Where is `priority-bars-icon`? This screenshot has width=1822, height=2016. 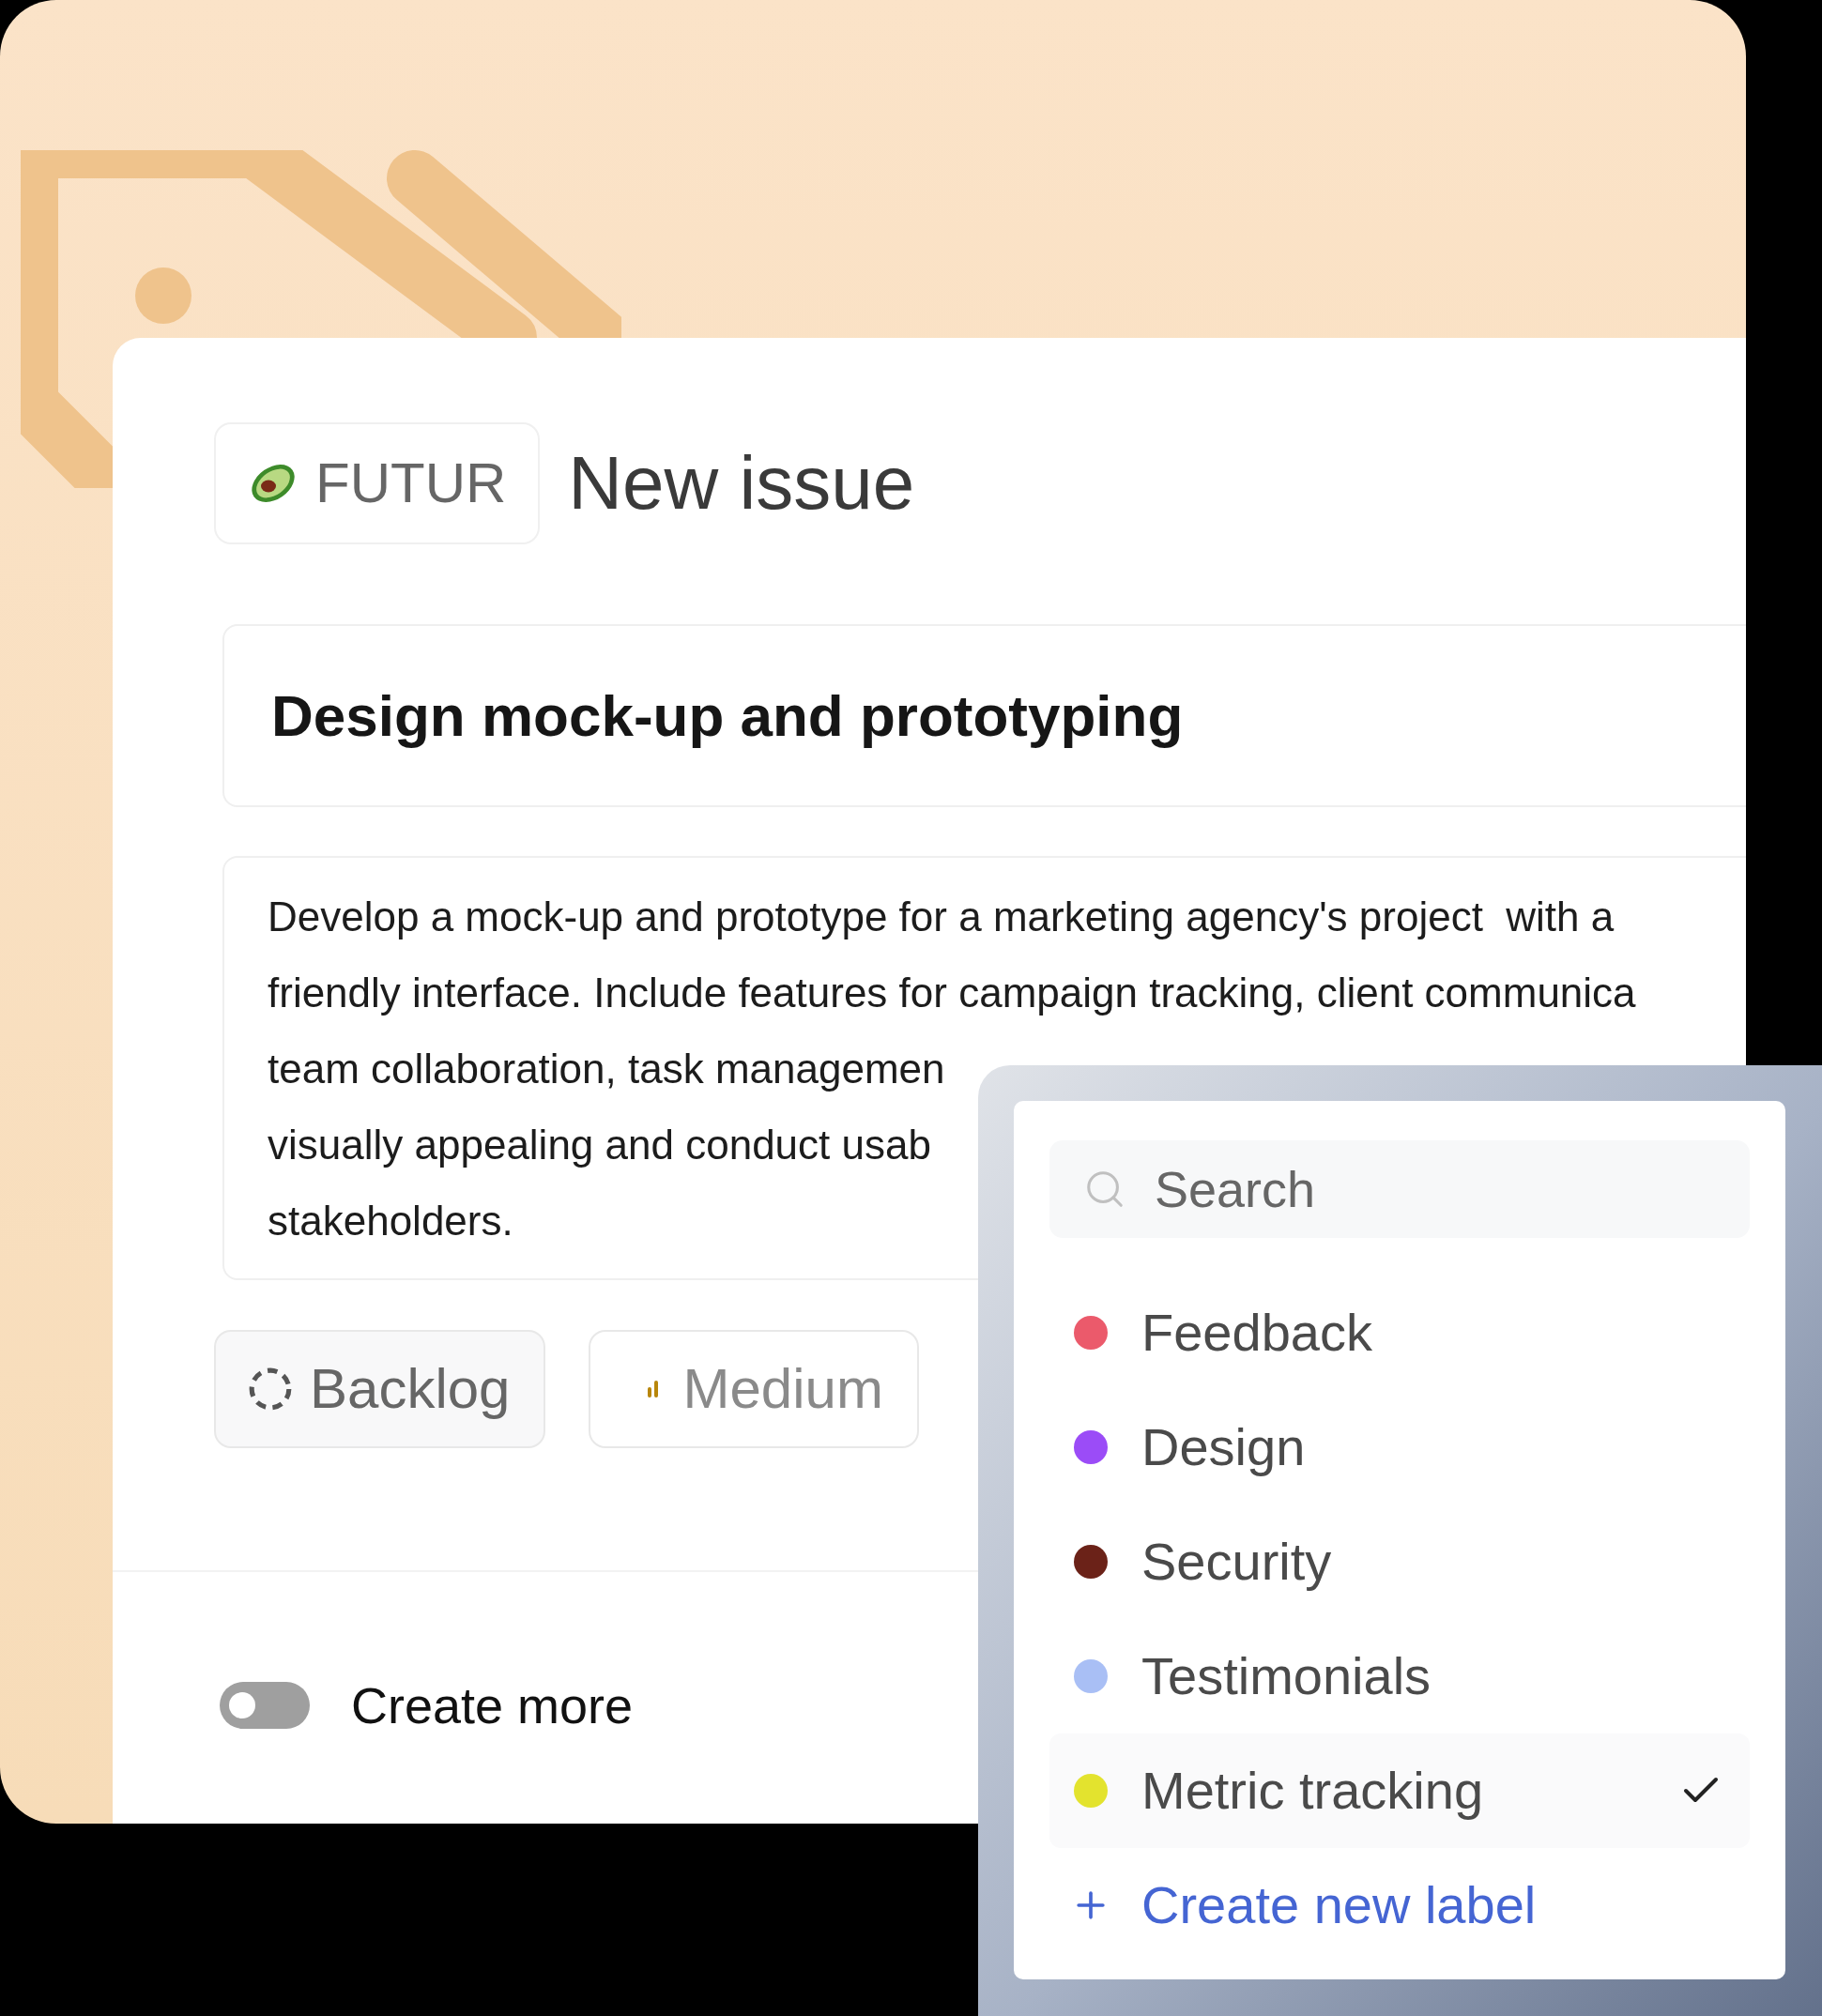
priority-bars-icon is located at coordinates (654, 1389).